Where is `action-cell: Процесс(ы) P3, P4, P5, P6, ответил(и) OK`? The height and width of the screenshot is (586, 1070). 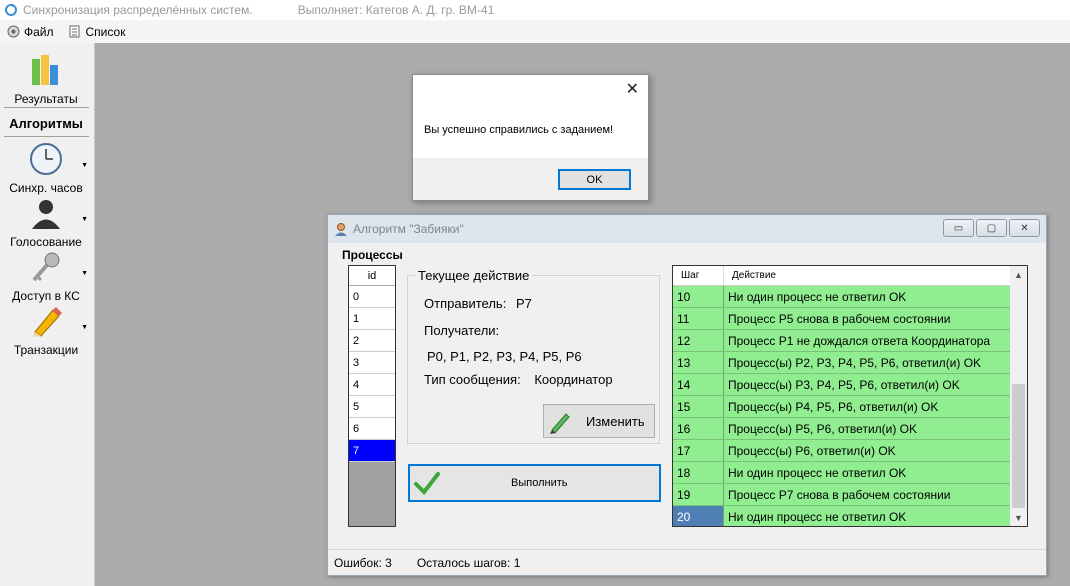
action-cell: Процесс(ы) P3, P4, P5, P6, ответил(и) OK is located at coordinates (844, 384).